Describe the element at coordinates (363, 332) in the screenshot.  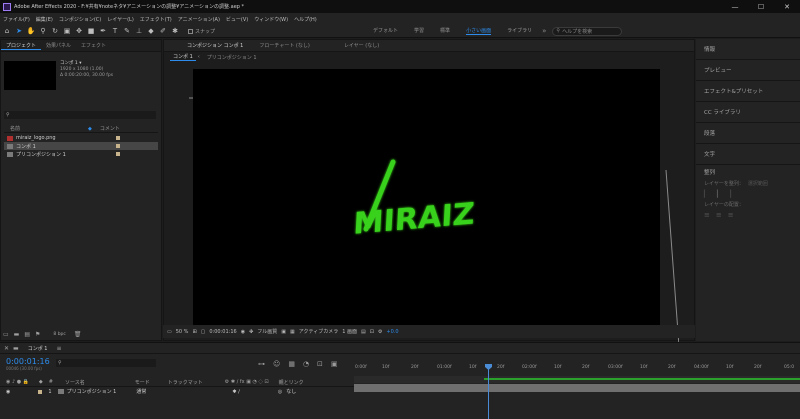
I see `fast-previews-icon: ▤` at that location.